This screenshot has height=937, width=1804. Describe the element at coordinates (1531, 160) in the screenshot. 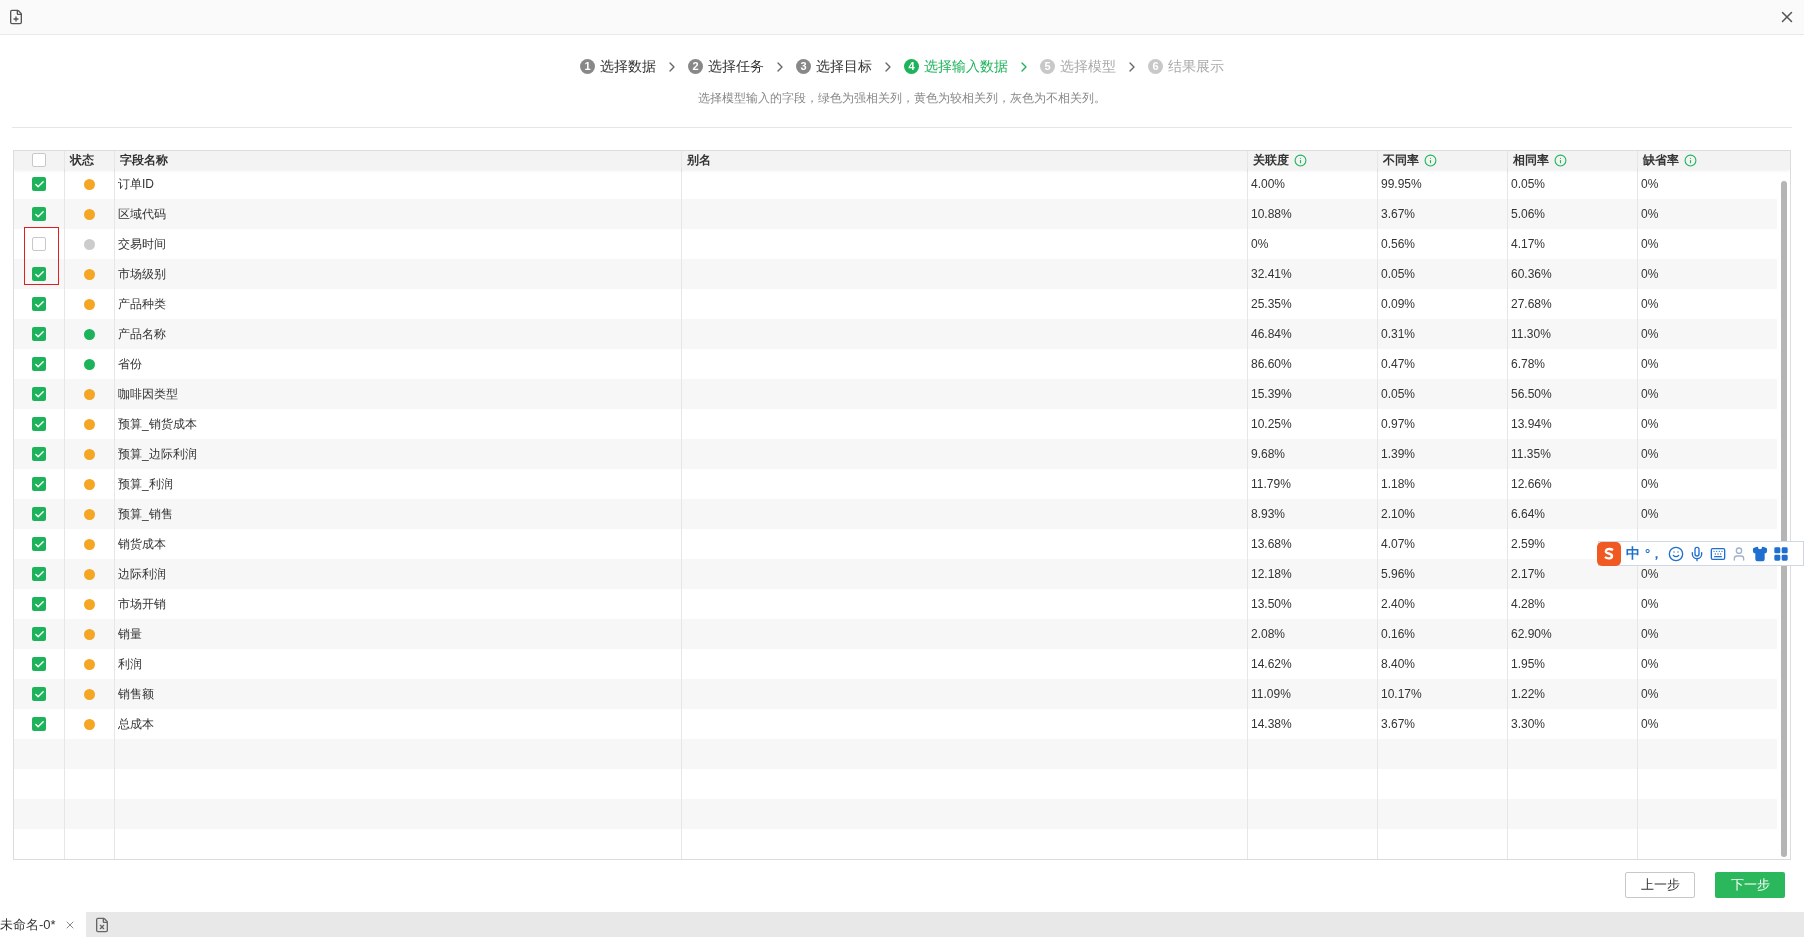

I see `column-header: 相同率` at that location.